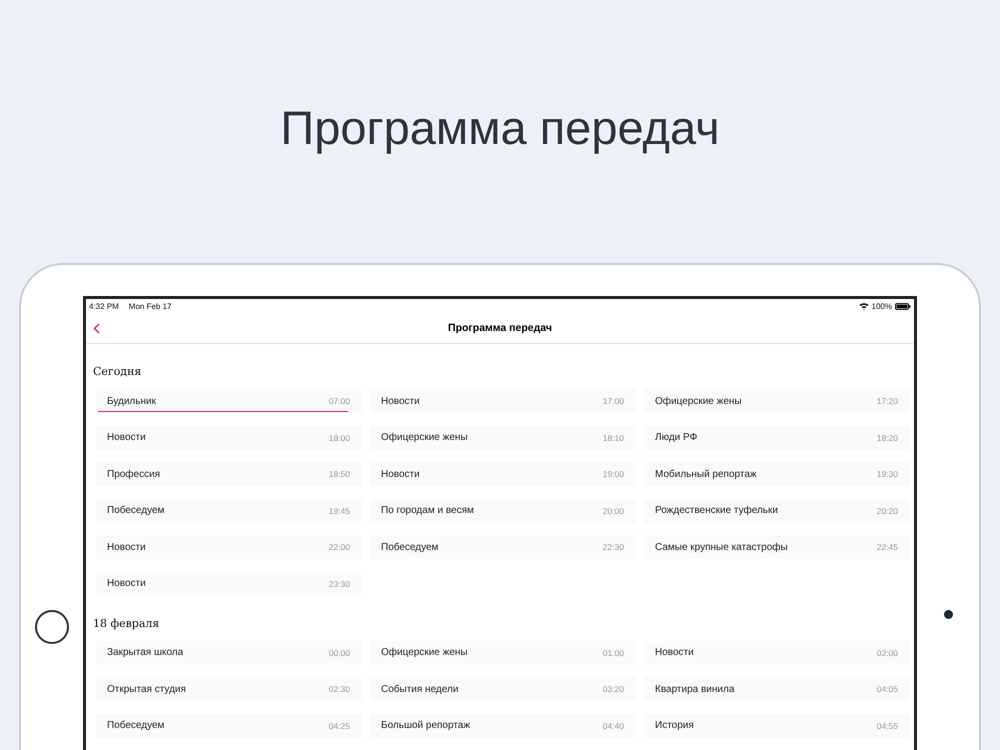  Describe the element at coordinates (503, 474) in the screenshot. I see `program-item: Новости 19:00` at that location.